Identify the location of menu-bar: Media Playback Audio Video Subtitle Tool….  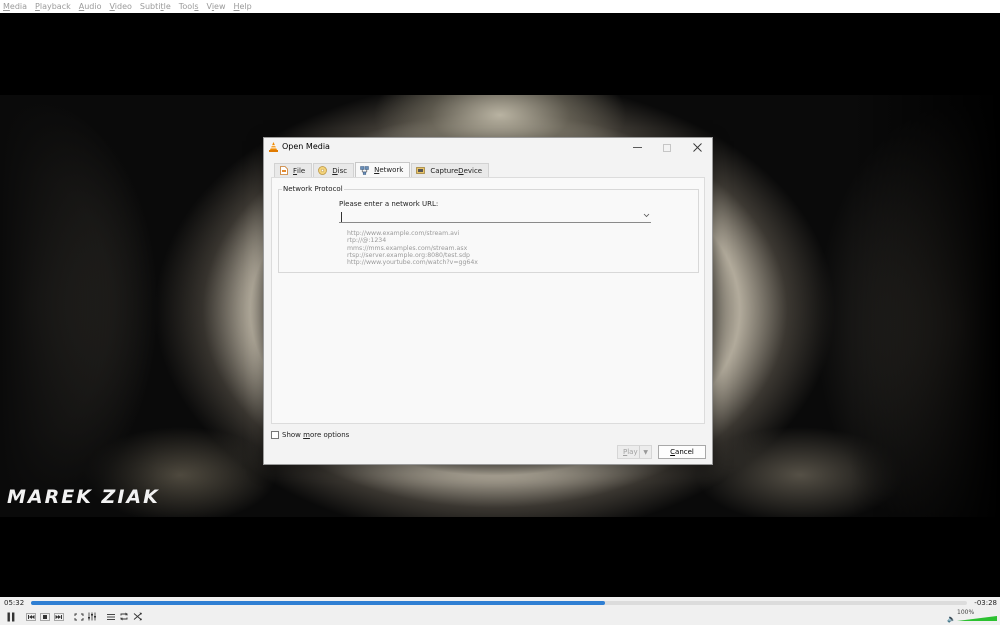
(500, 6).